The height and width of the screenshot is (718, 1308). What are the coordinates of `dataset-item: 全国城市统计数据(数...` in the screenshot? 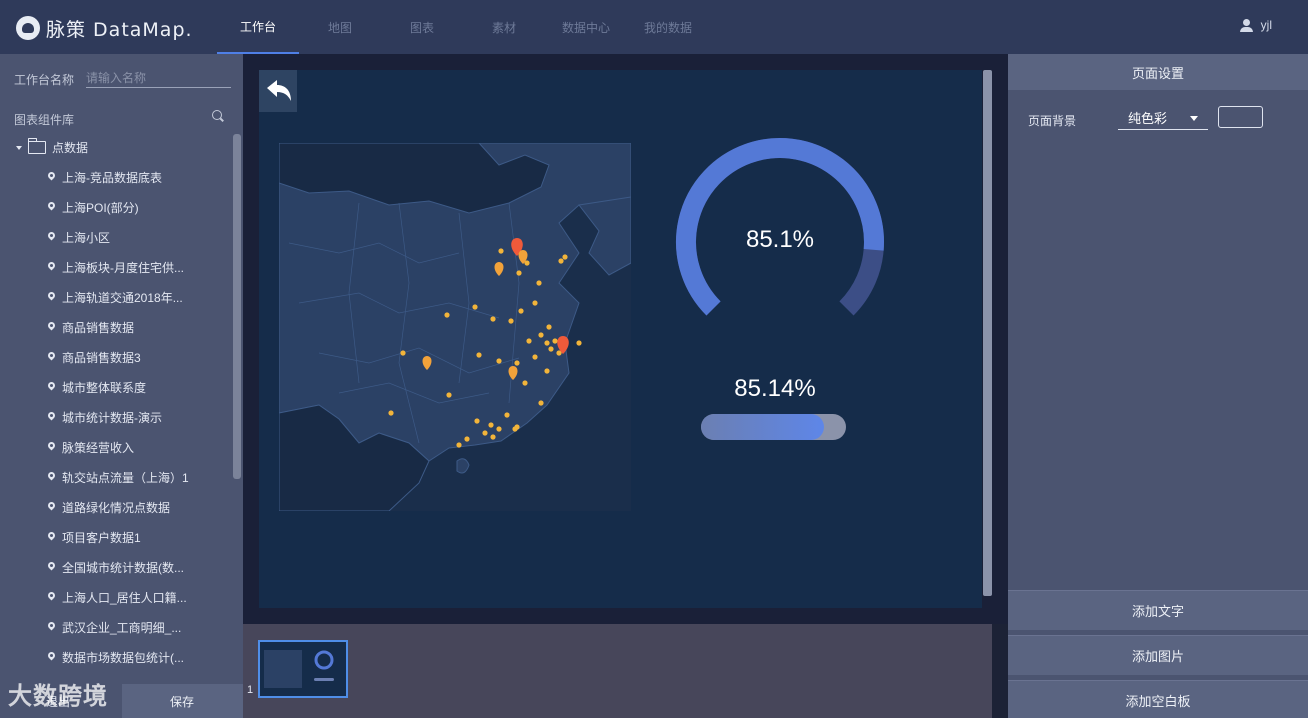 It's located at (116, 567).